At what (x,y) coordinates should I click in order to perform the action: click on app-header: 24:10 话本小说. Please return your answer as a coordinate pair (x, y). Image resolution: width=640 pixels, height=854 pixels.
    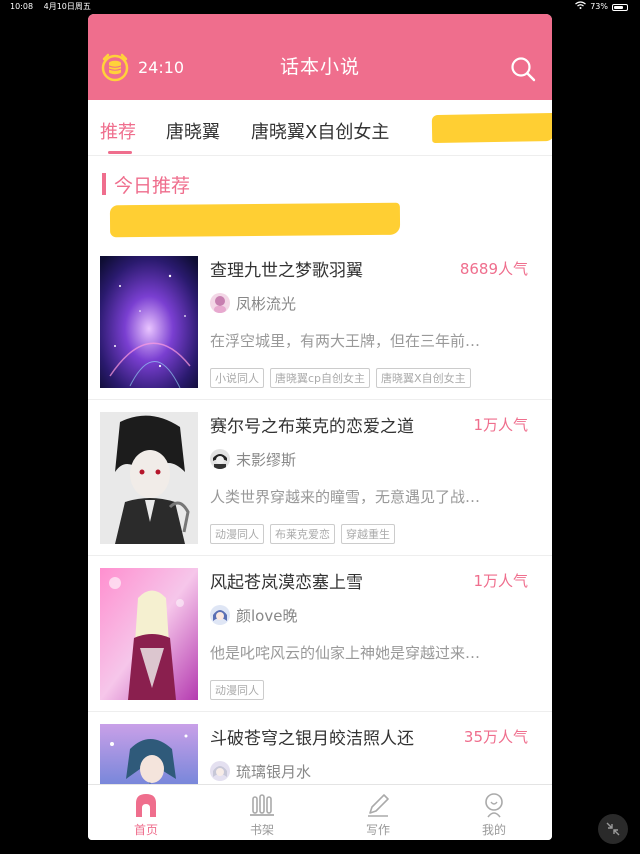
    Looking at the image, I should click on (320, 57).